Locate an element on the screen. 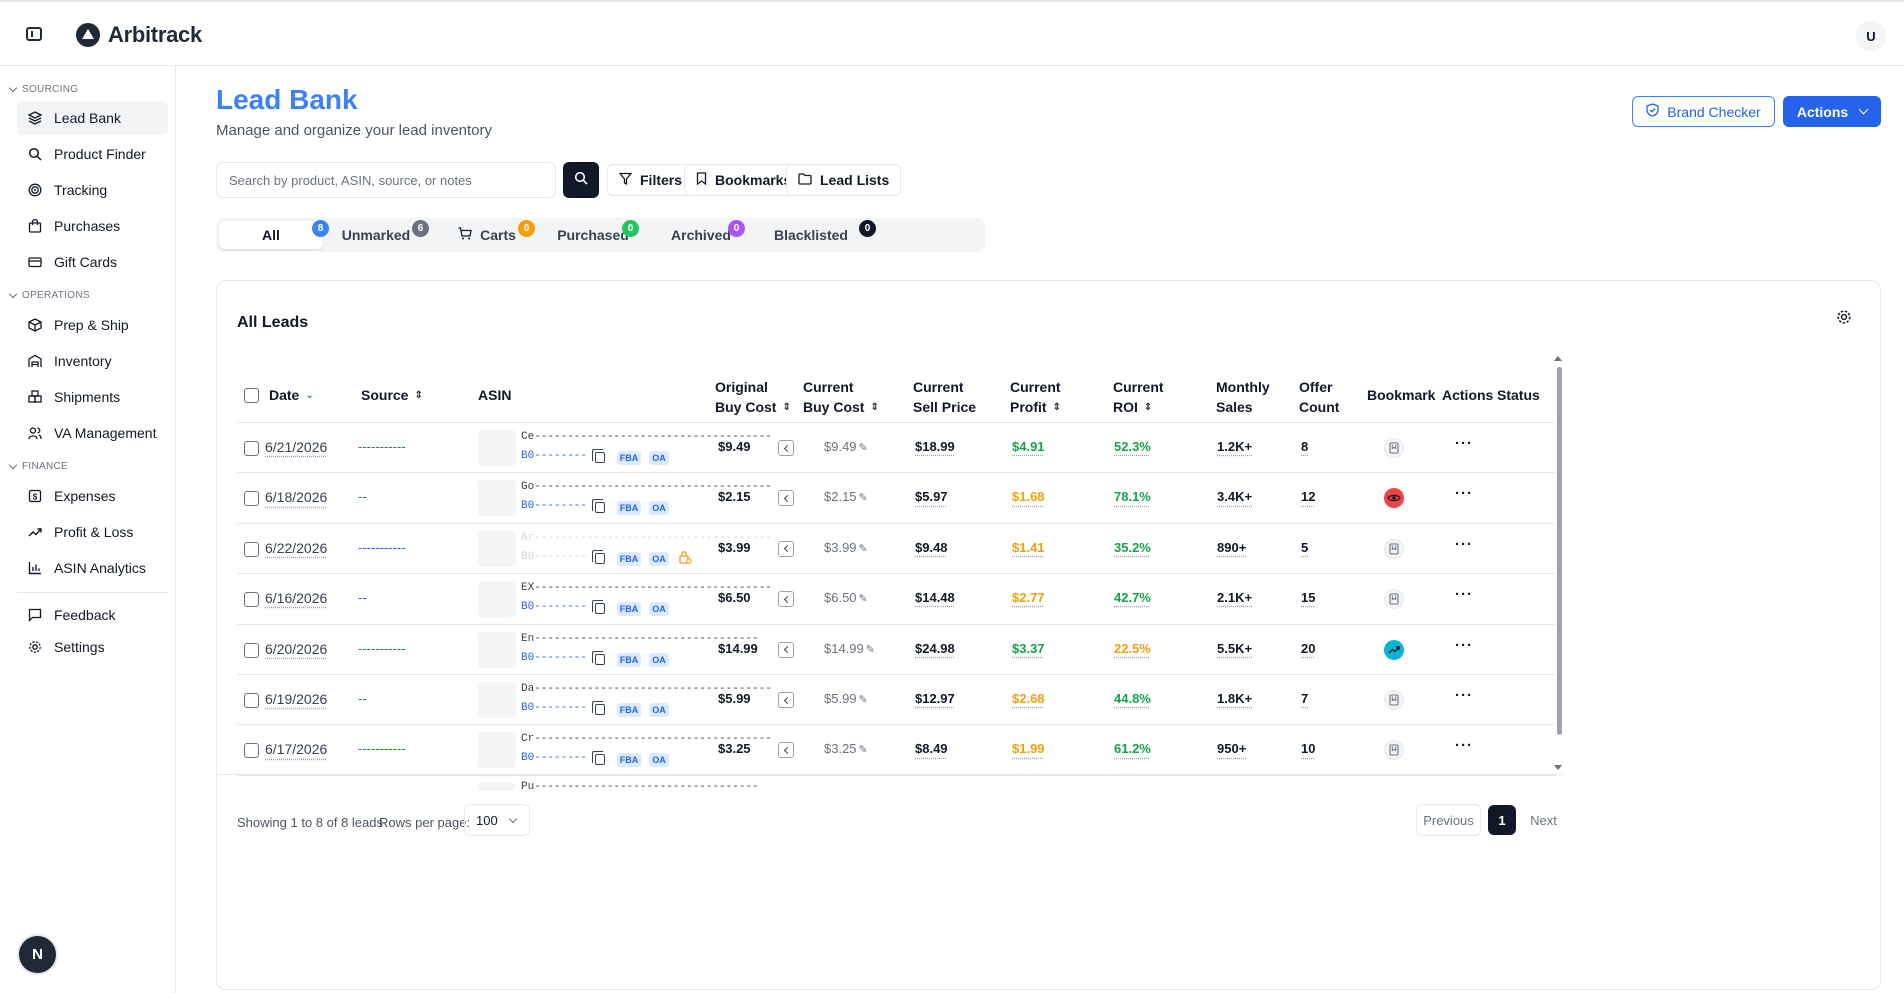 This screenshot has height=993, width=1904. sidebar-item-shipments: Shipments is located at coordinates (92, 397).